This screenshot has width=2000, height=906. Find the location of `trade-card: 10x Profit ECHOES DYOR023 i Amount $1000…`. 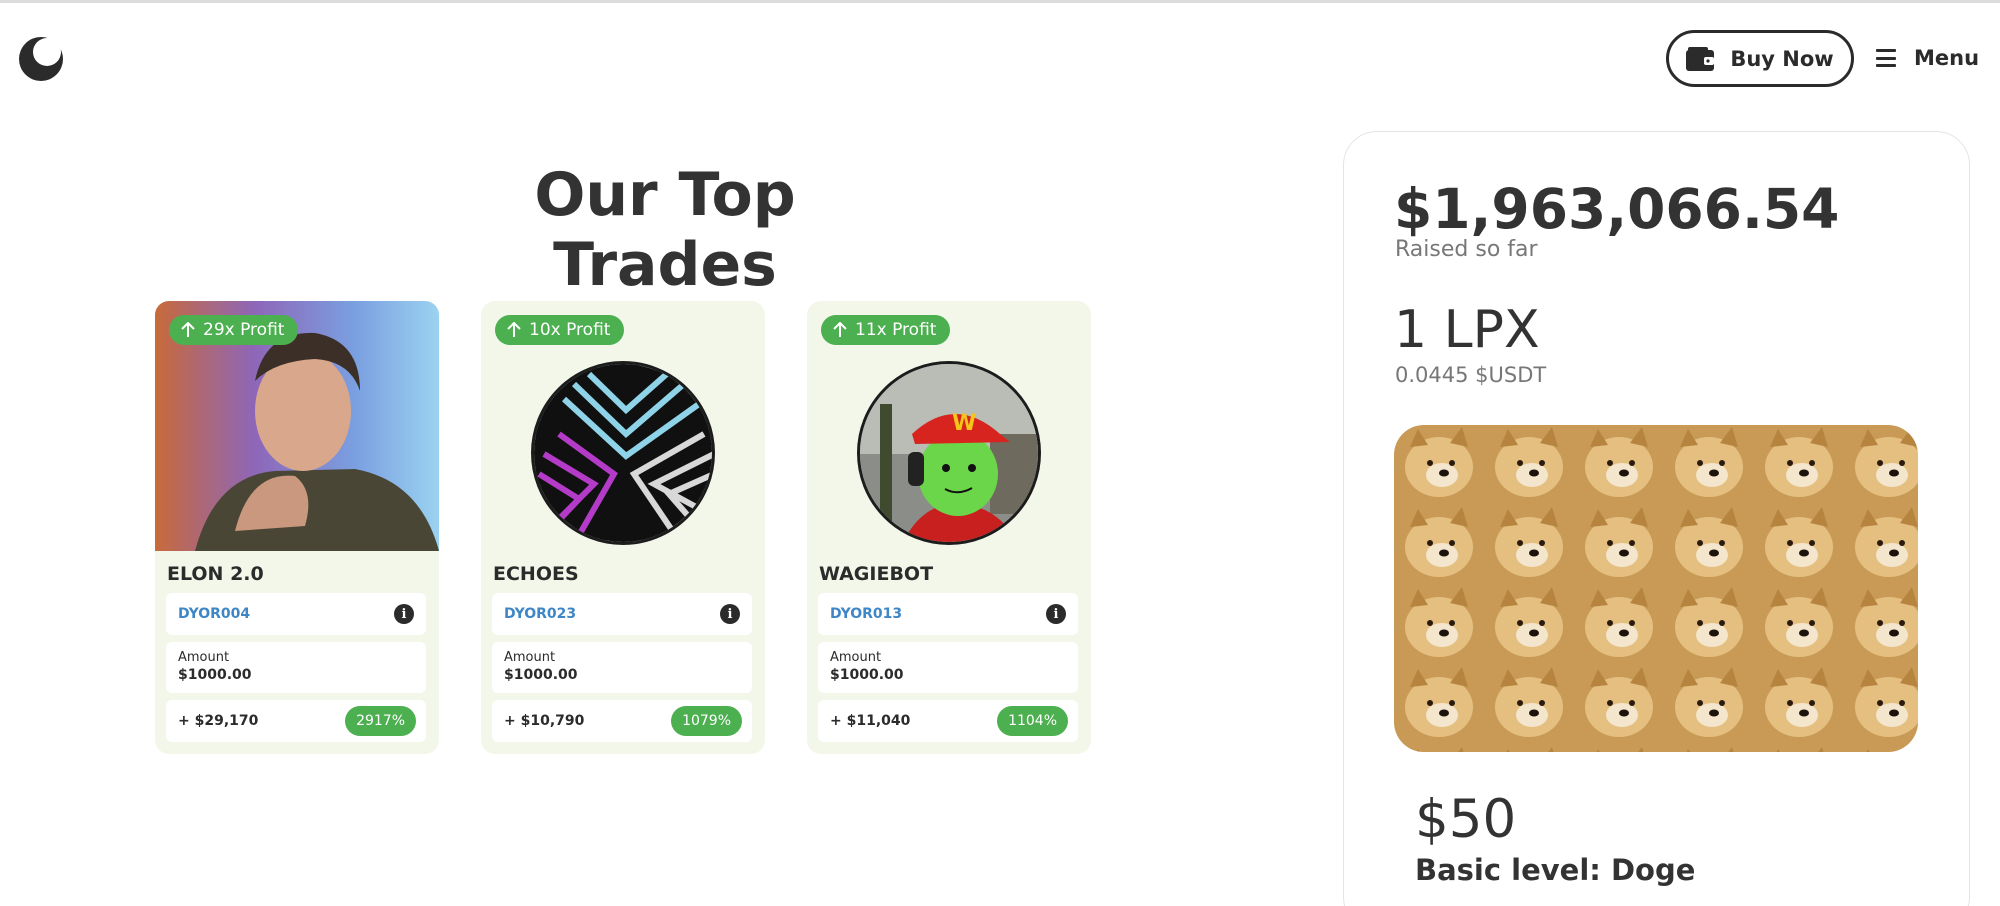

trade-card: 10x Profit ECHOES DYOR023 i Amount $1000… is located at coordinates (623, 527).